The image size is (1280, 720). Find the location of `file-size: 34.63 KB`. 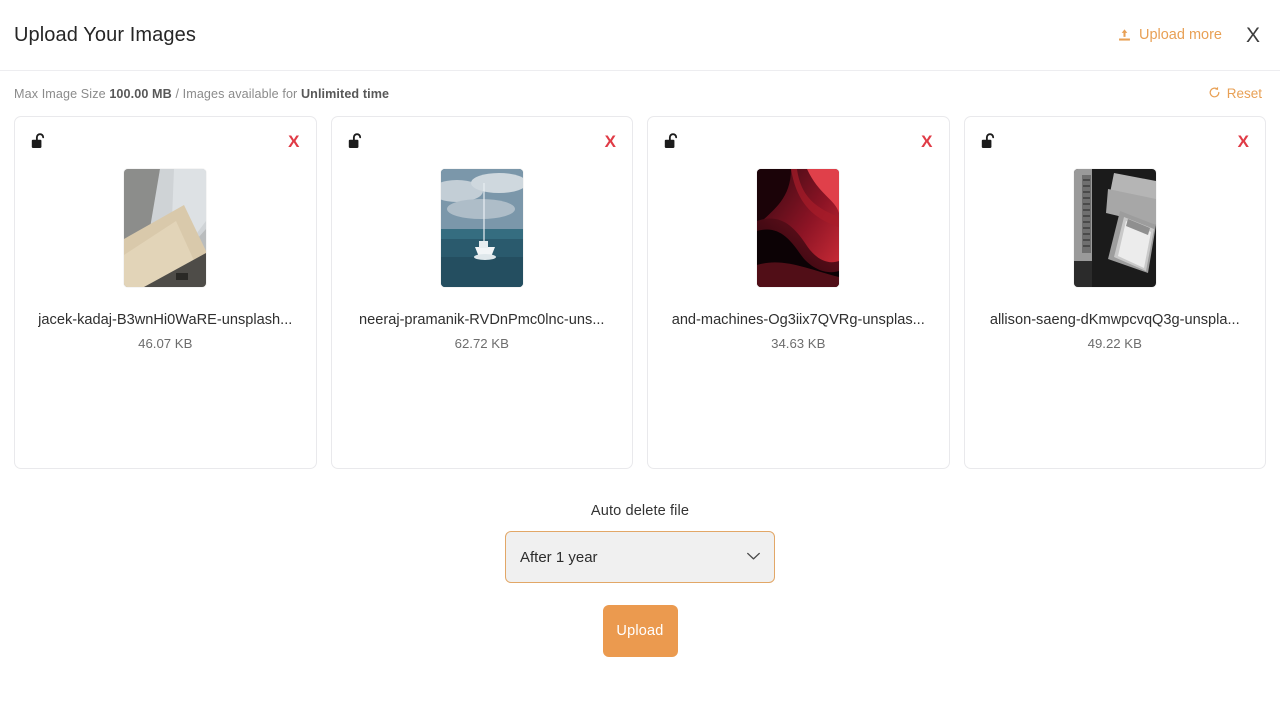

file-size: 34.63 KB is located at coordinates (798, 343).